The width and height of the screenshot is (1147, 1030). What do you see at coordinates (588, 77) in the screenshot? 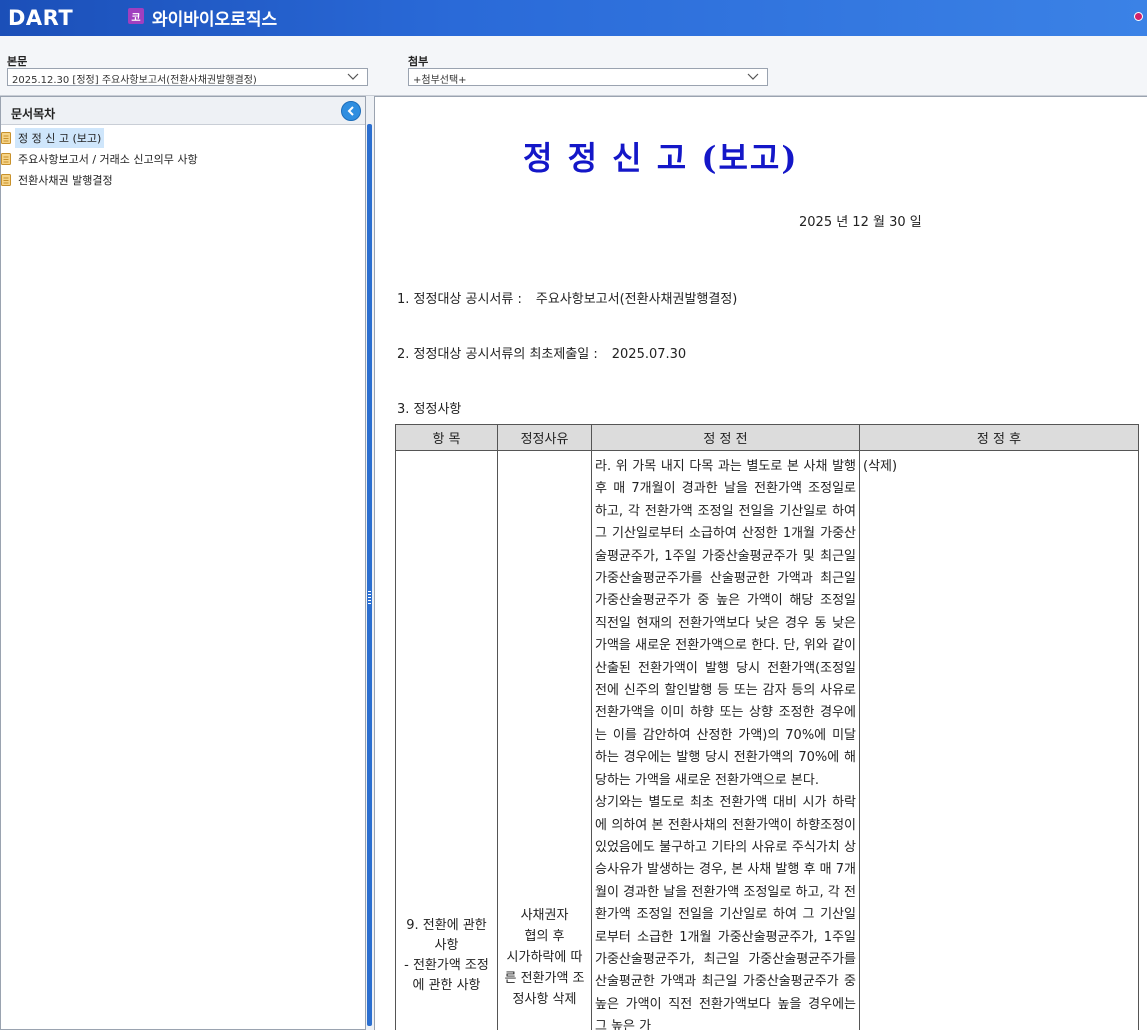
I see `attach-doc-select: +첨부선택+` at bounding box center [588, 77].